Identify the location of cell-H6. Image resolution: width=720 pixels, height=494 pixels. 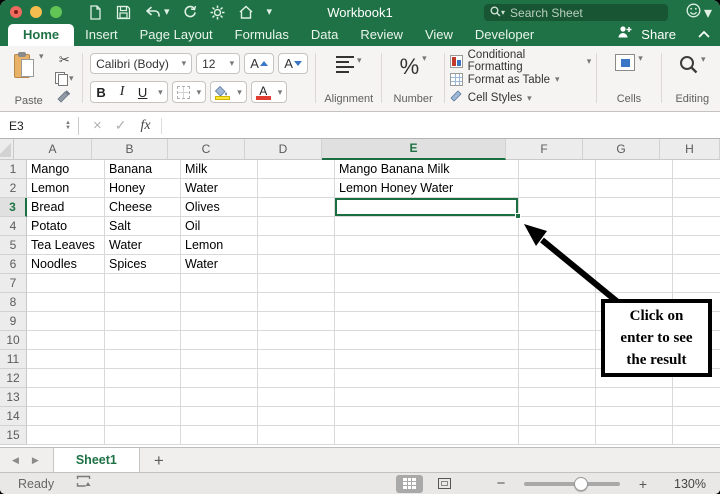
(696, 264).